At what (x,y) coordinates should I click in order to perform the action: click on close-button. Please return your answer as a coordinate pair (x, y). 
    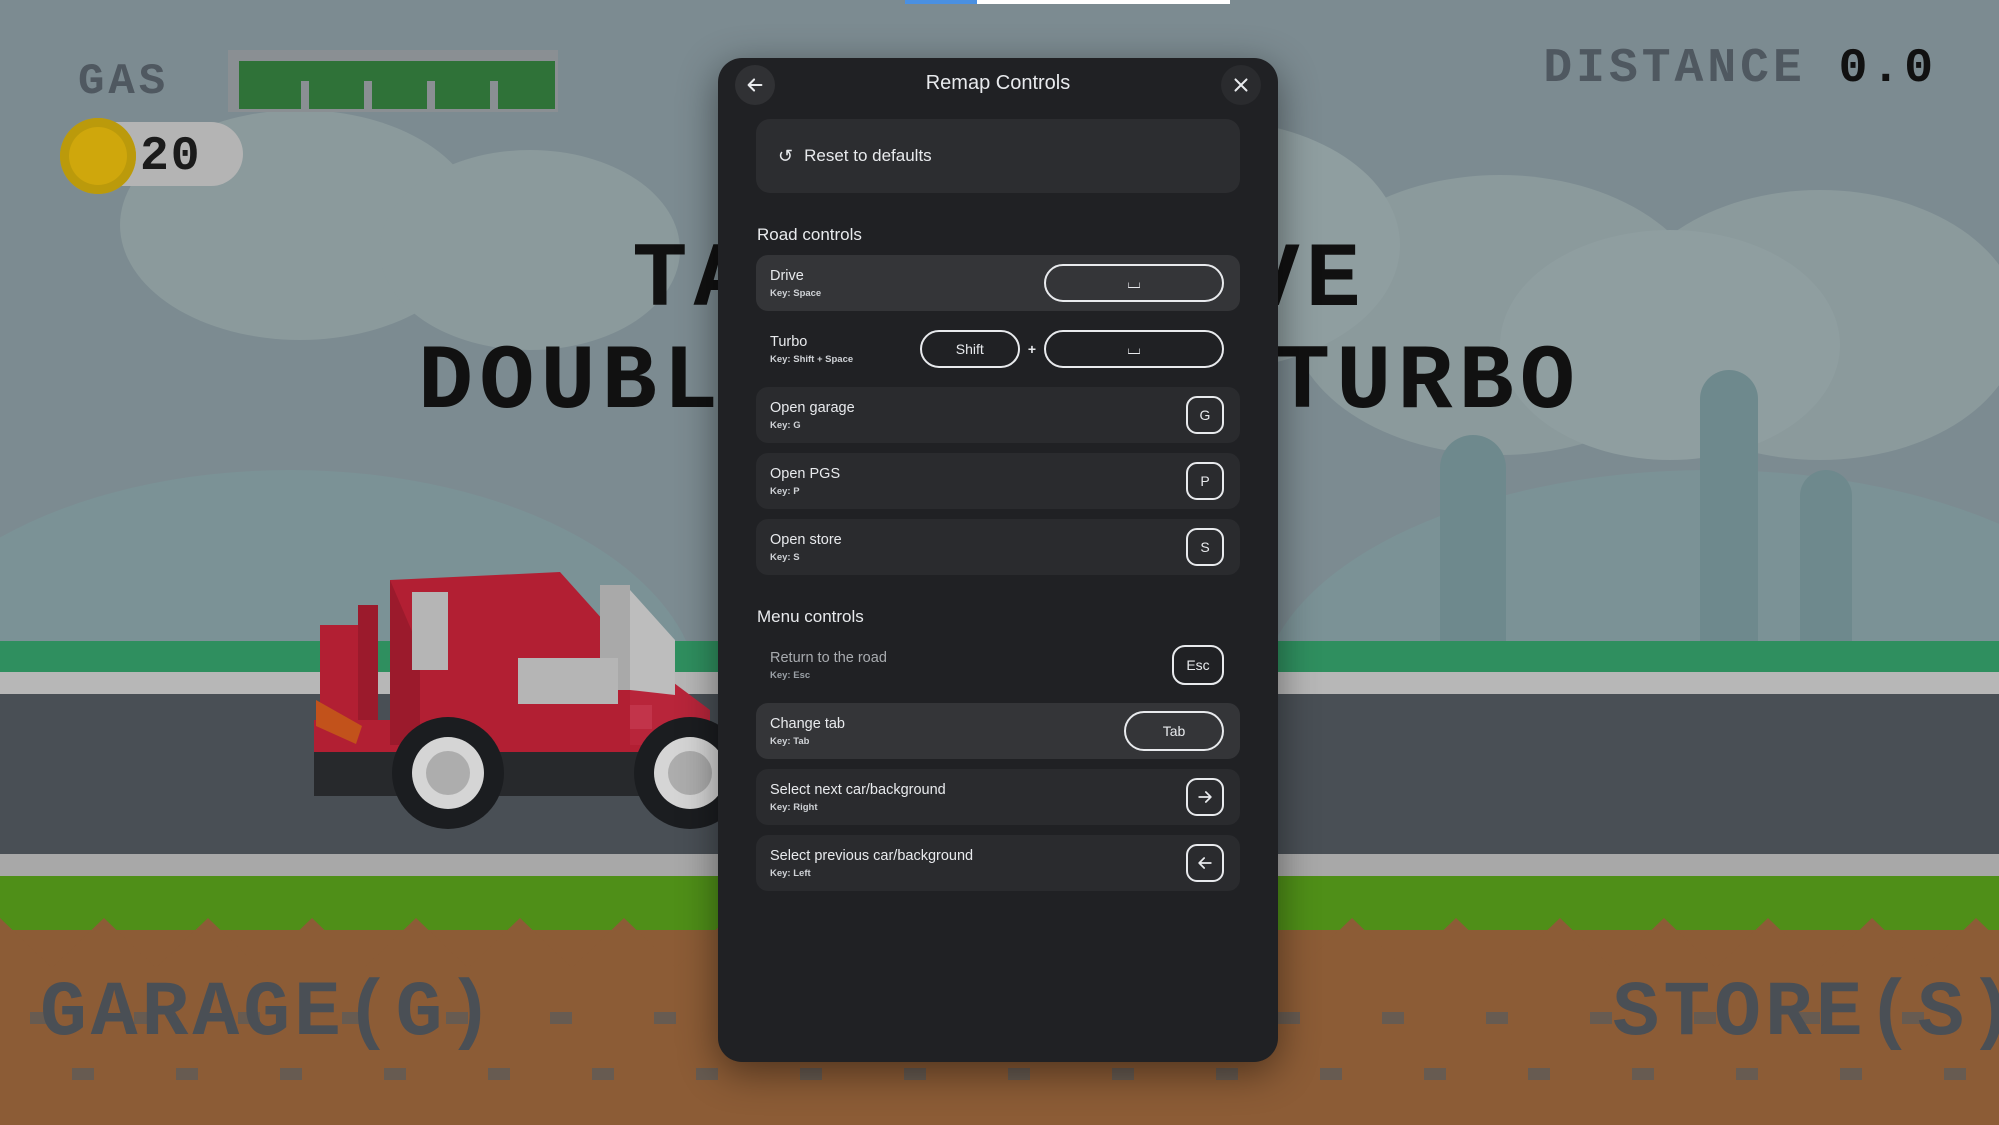
    Looking at the image, I should click on (1241, 85).